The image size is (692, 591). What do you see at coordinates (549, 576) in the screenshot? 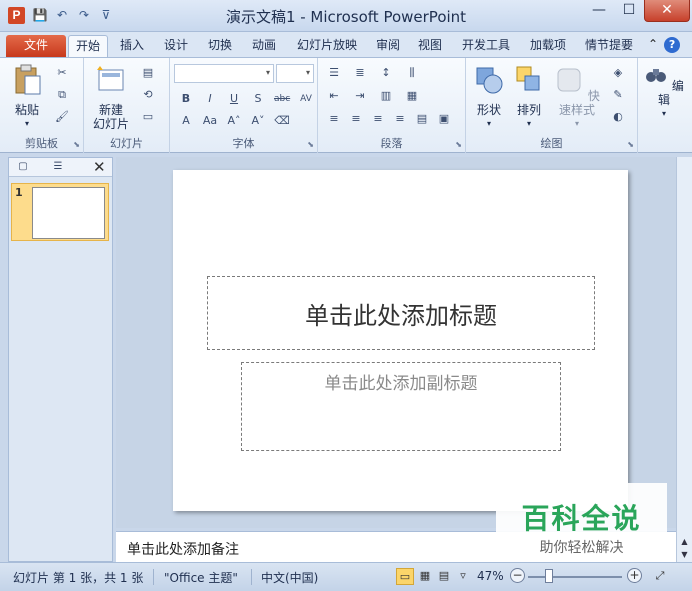
I see `zoom-slider-thumb` at bounding box center [549, 576].